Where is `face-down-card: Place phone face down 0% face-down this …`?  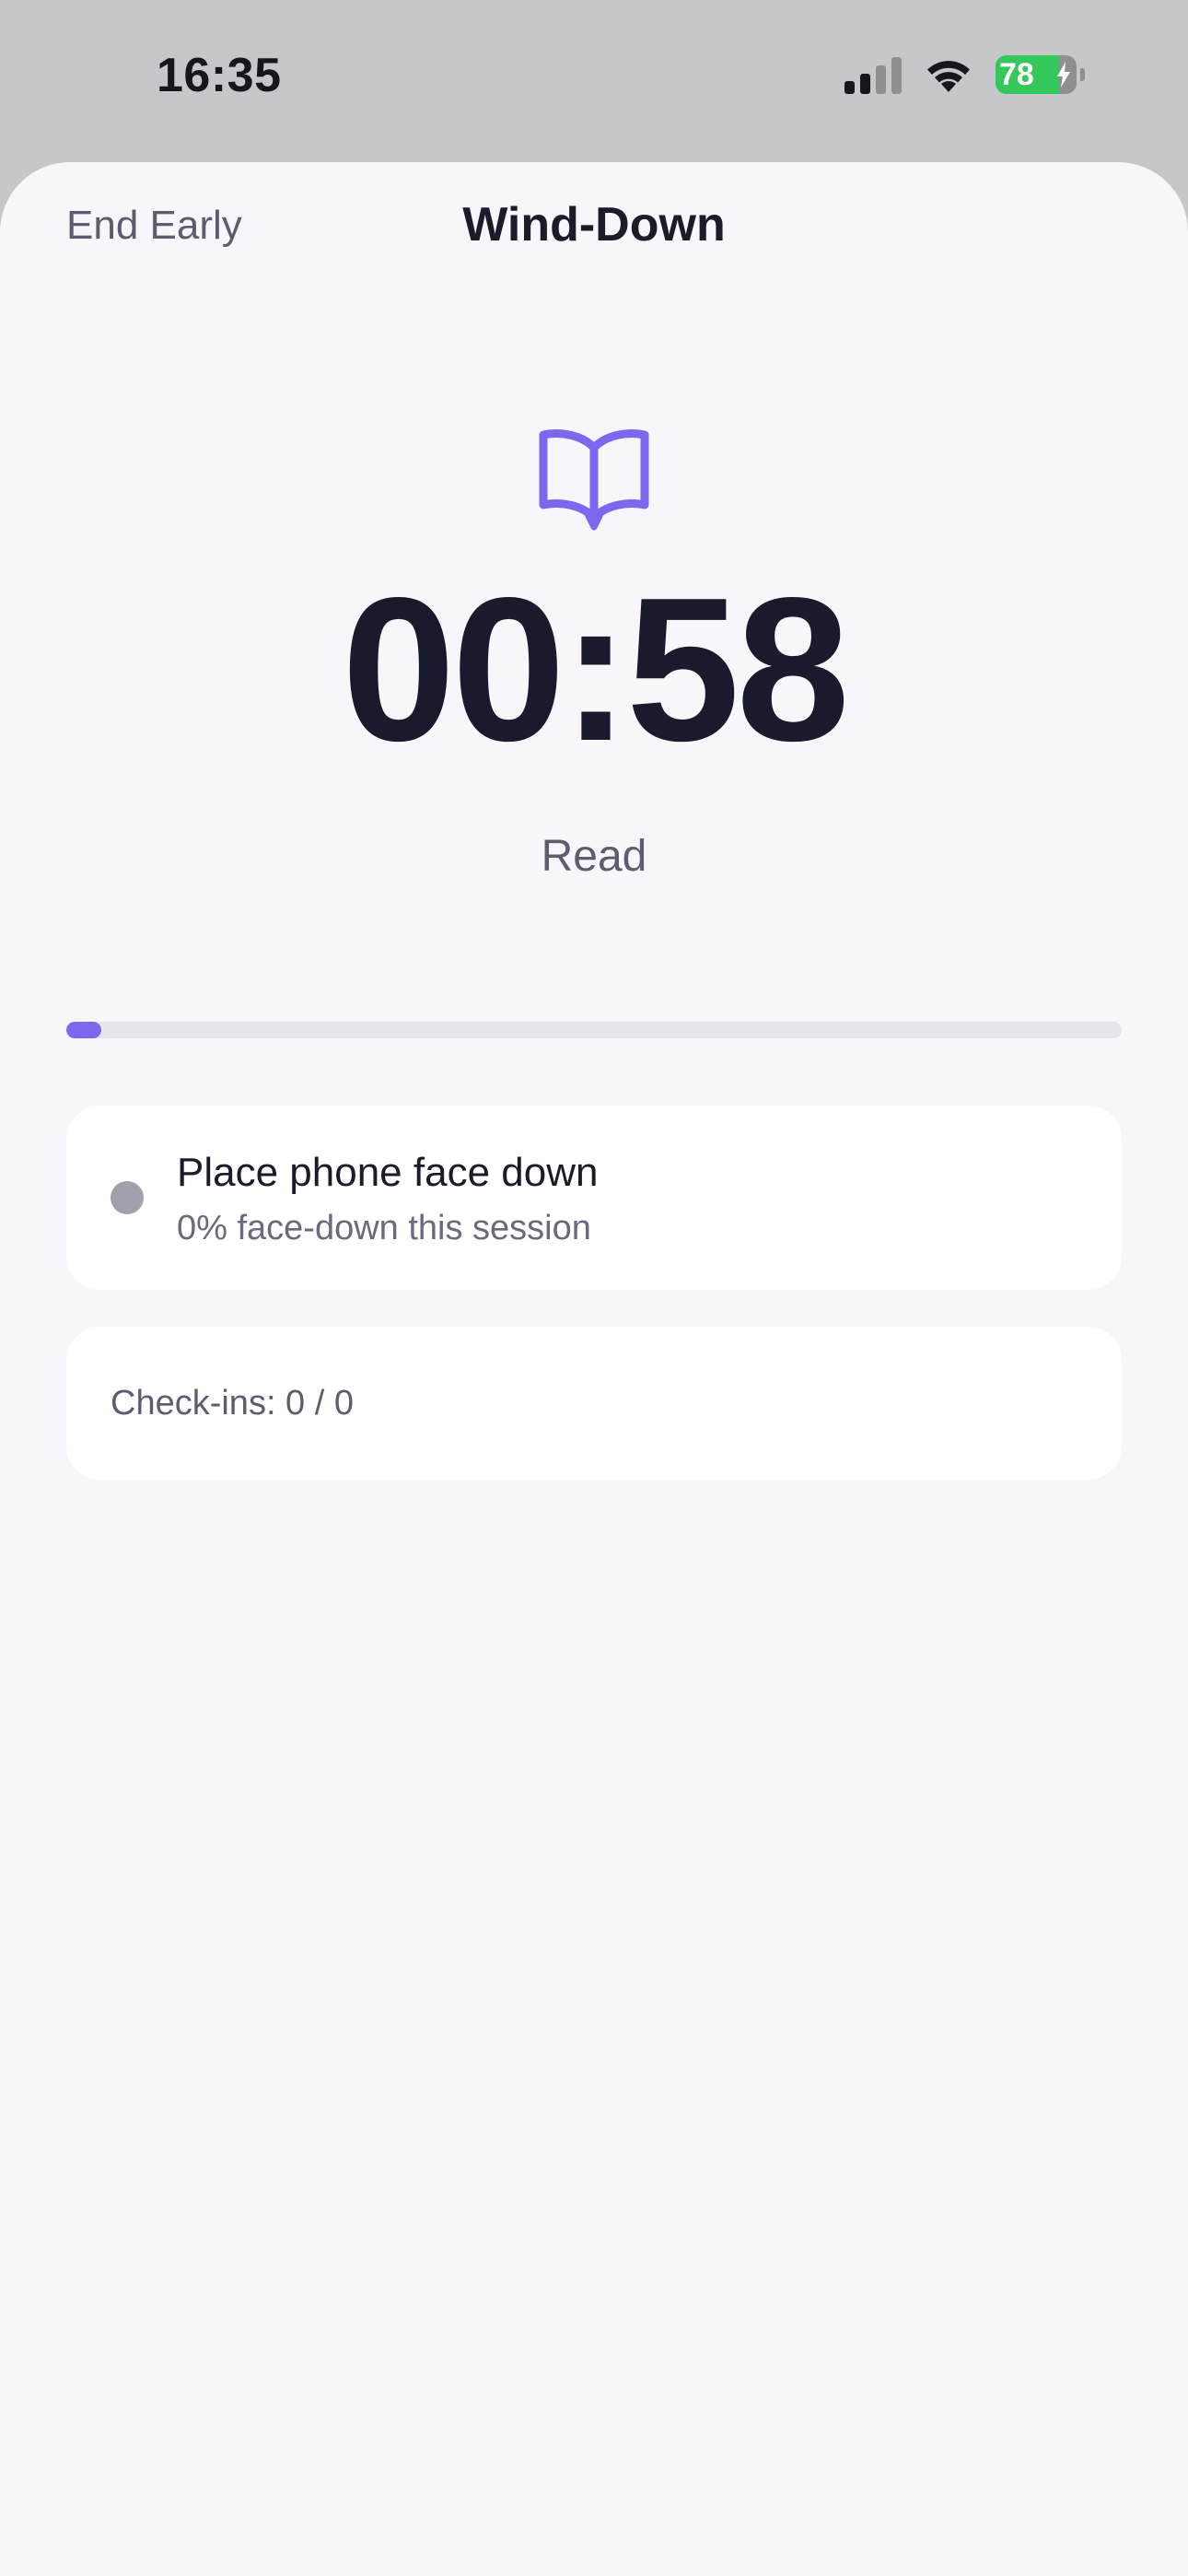 face-down-card: Place phone face down 0% face-down this … is located at coordinates (594, 1198).